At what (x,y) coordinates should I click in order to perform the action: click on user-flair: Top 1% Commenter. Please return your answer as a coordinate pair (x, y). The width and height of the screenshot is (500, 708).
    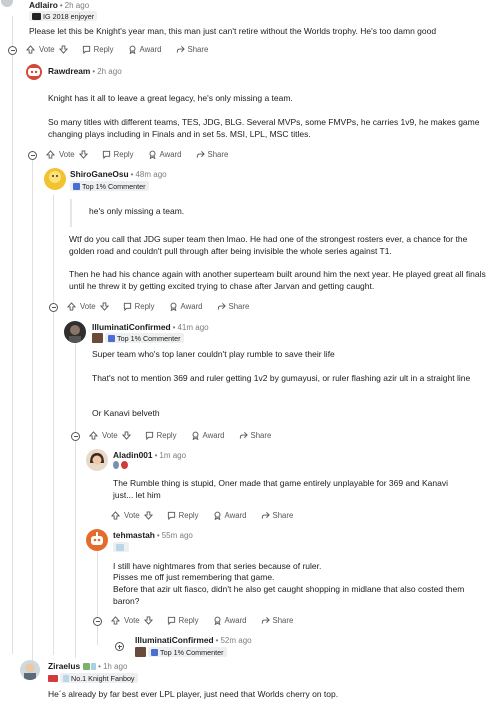
    Looking at the image, I should click on (138, 338).